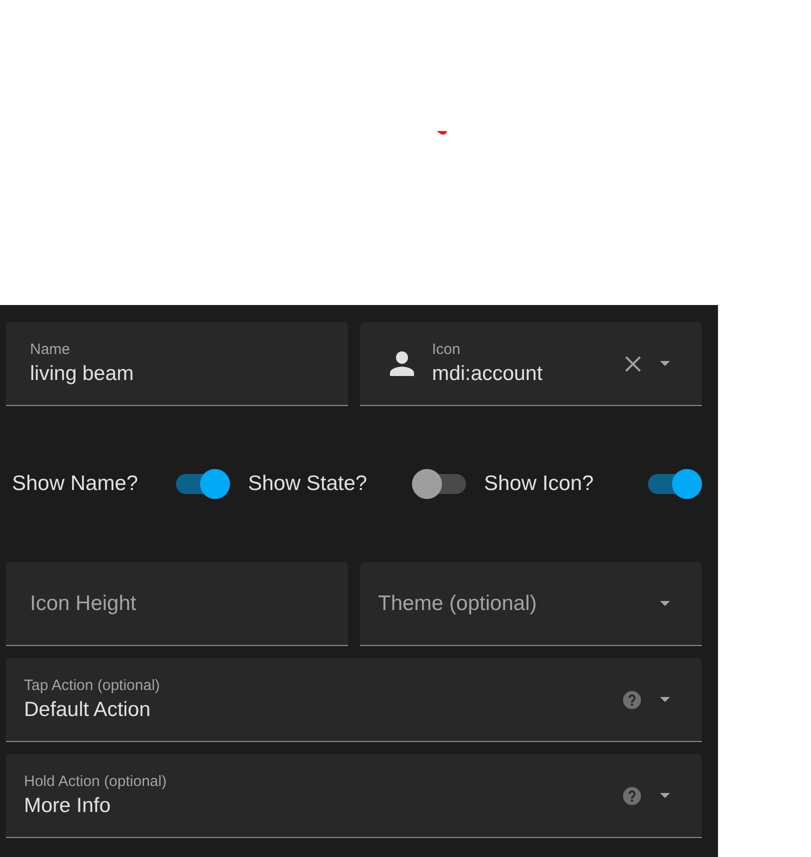 This screenshot has height=857, width=811. I want to click on select-field: Tap Action (optional) Default Action, so click(354, 700).